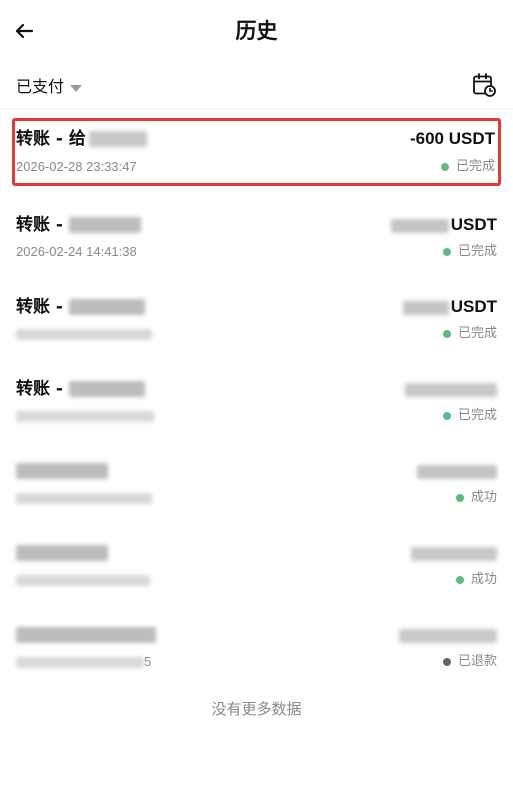 The height and width of the screenshot is (793, 513). What do you see at coordinates (452, 138) in the screenshot?
I see `transaction-amount: -600 USDT` at bounding box center [452, 138].